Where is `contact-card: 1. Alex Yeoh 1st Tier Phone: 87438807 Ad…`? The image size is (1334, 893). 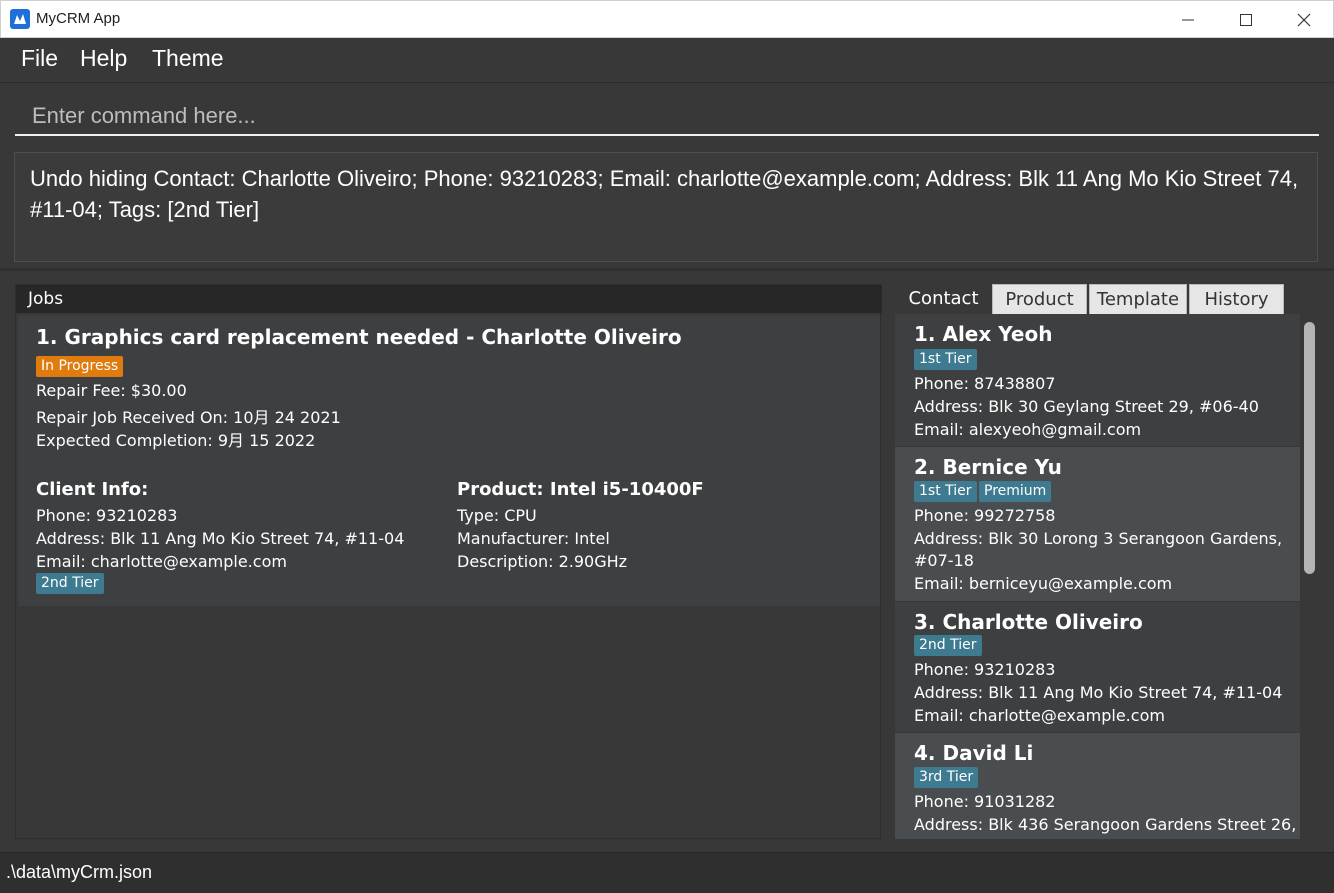 contact-card: 1. Alex Yeoh 1st Tier Phone: 87438807 Ad… is located at coordinates (1097, 380).